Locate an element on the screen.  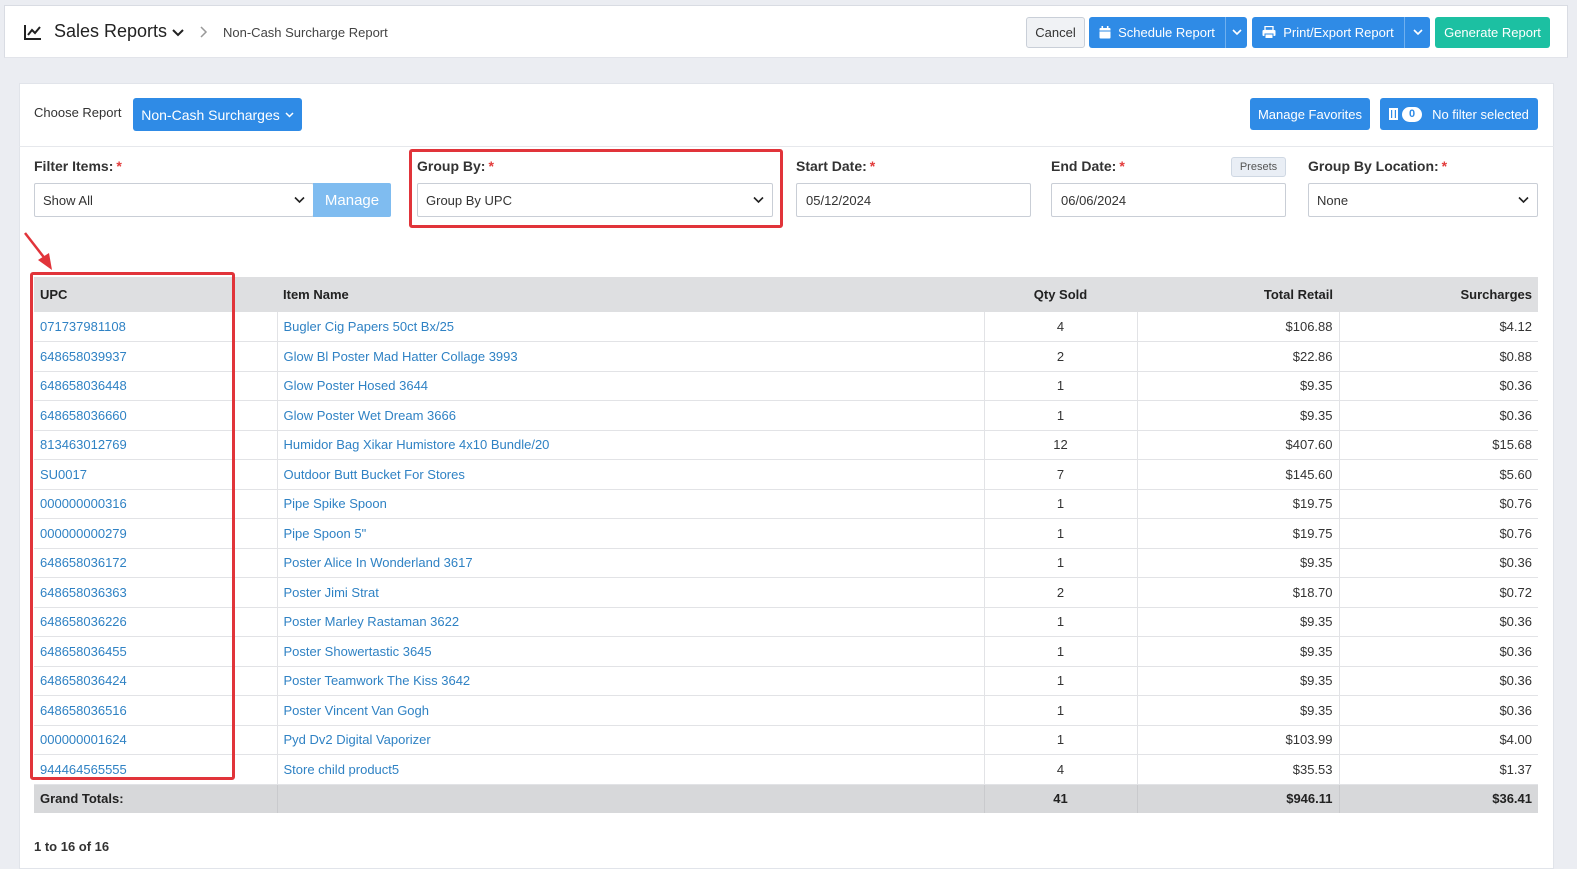
end-date-input: 06/06/2024 is located at coordinates (1168, 200).